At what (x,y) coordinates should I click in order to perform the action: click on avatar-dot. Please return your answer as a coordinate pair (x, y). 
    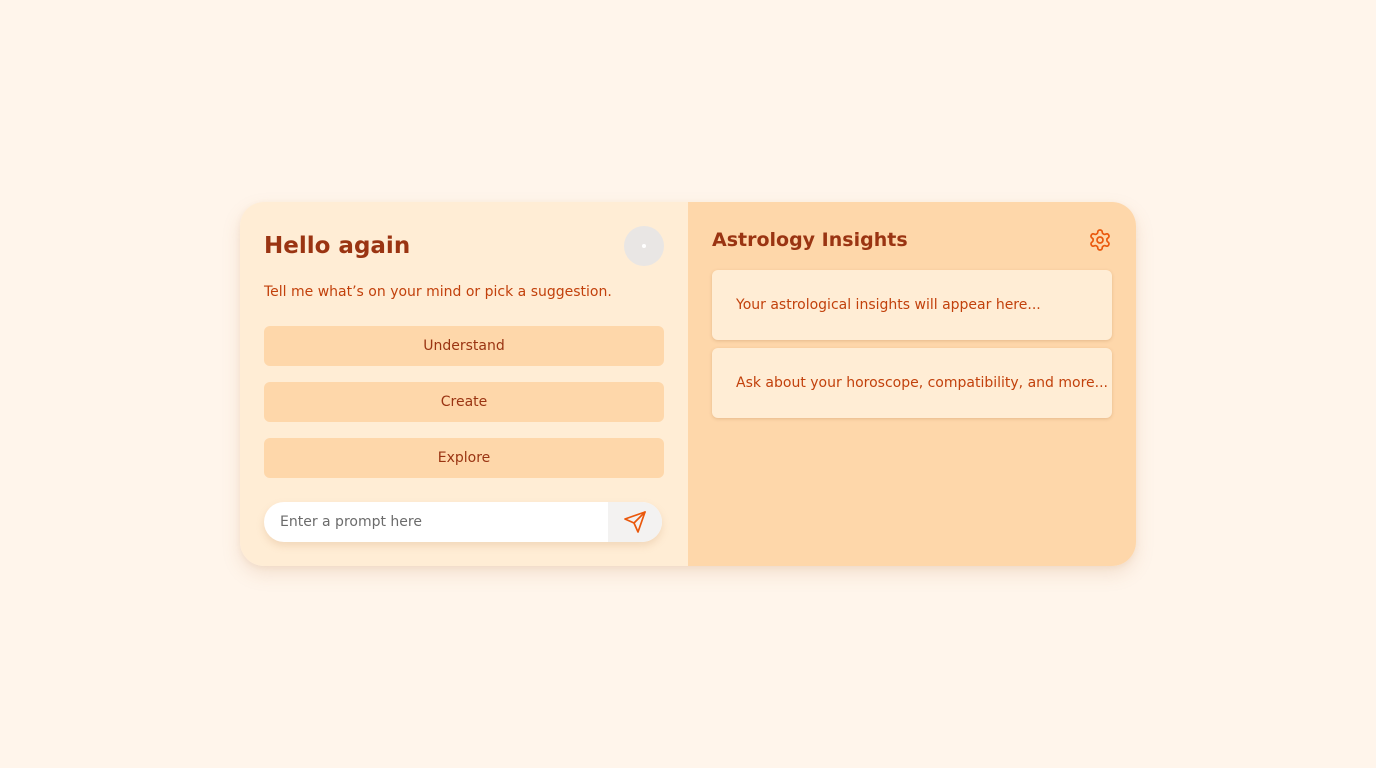
    Looking at the image, I should click on (644, 246).